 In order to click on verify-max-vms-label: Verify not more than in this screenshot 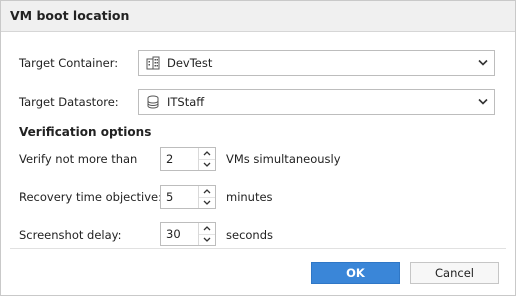, I will do `click(78, 159)`.